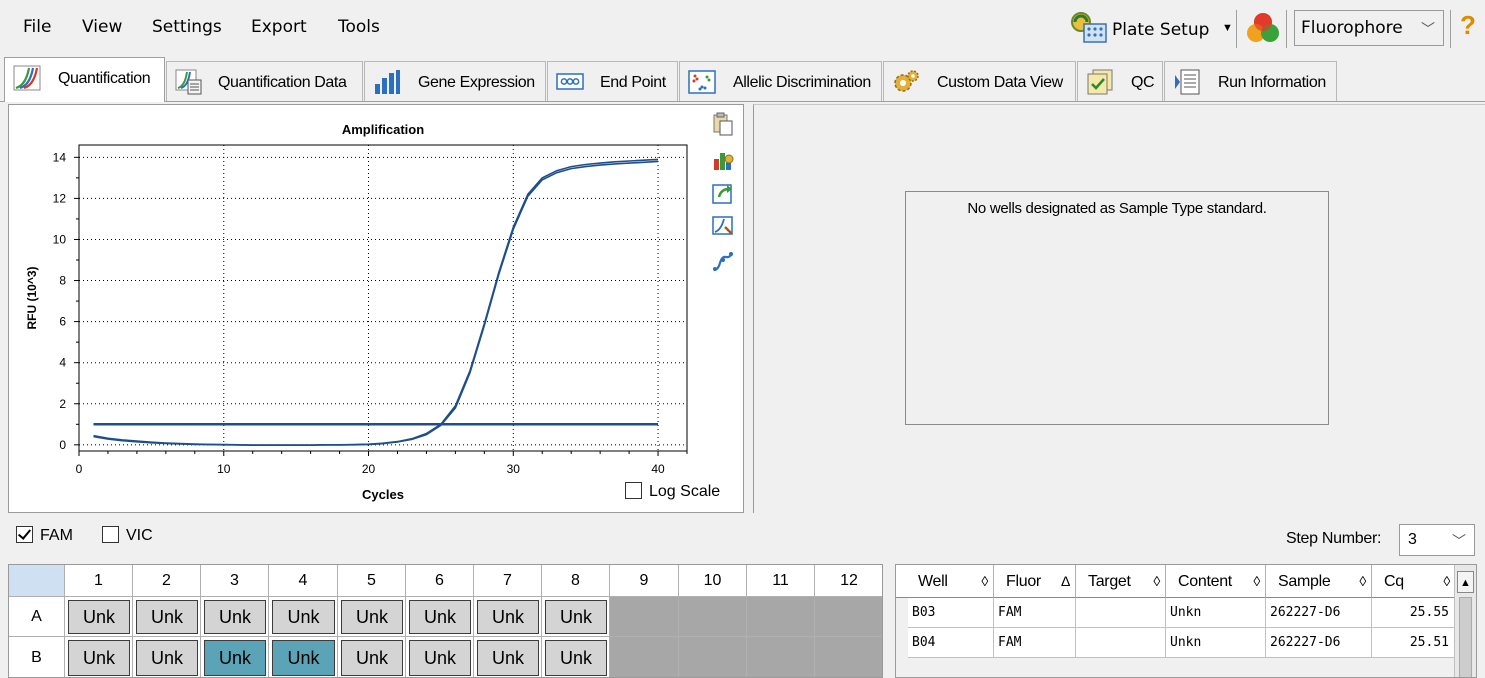  What do you see at coordinates (110, 534) in the screenshot?
I see `checkbox-unchecked` at bounding box center [110, 534].